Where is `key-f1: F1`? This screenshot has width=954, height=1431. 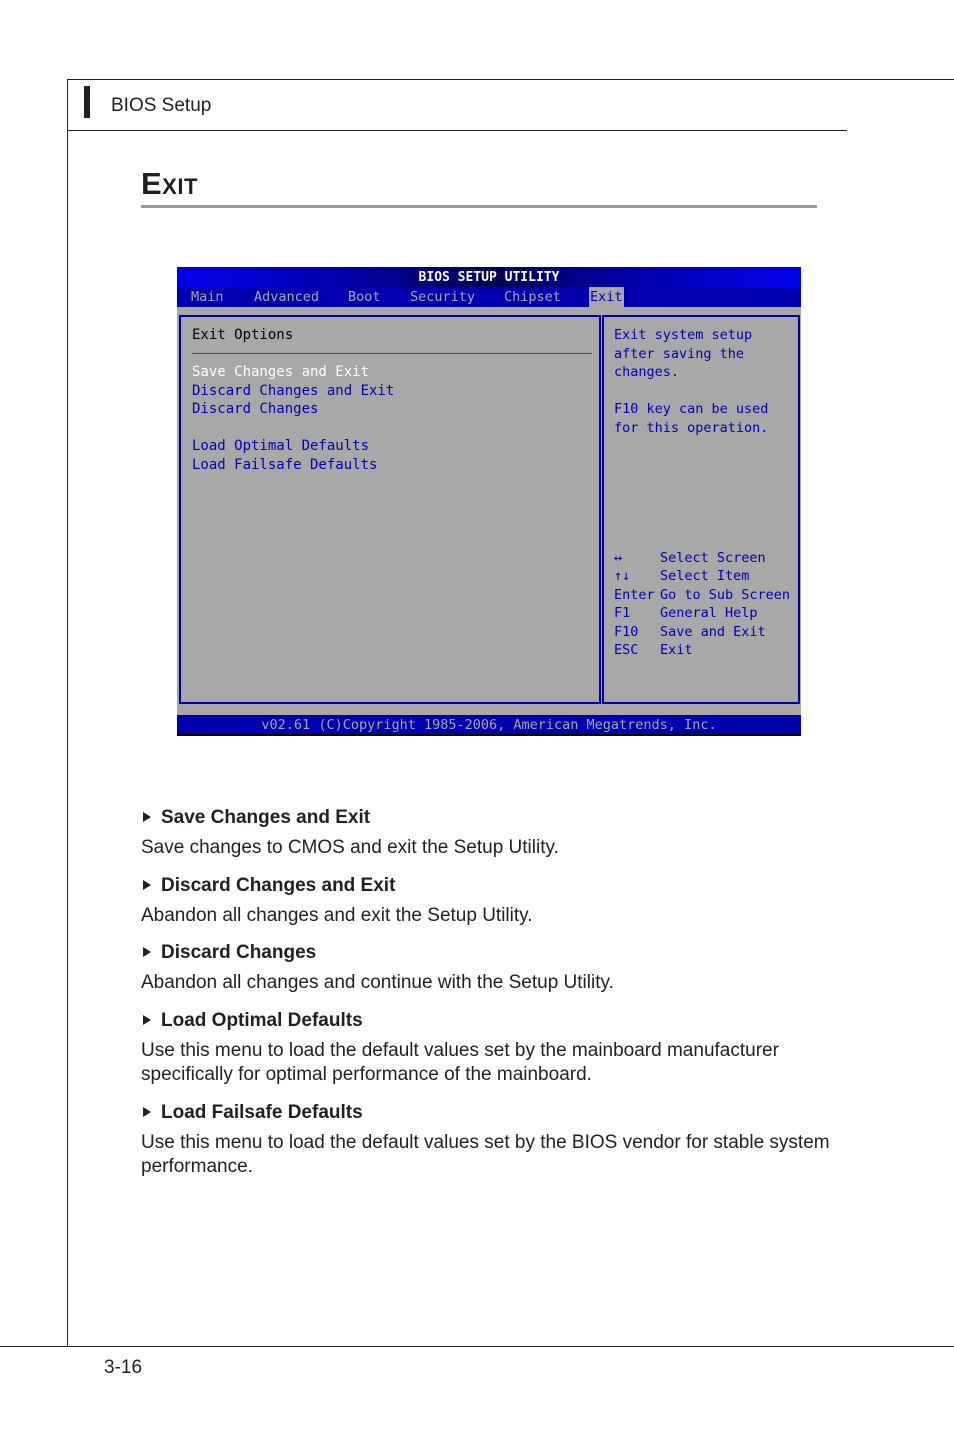
key-f1: F1 is located at coordinates (622, 613).